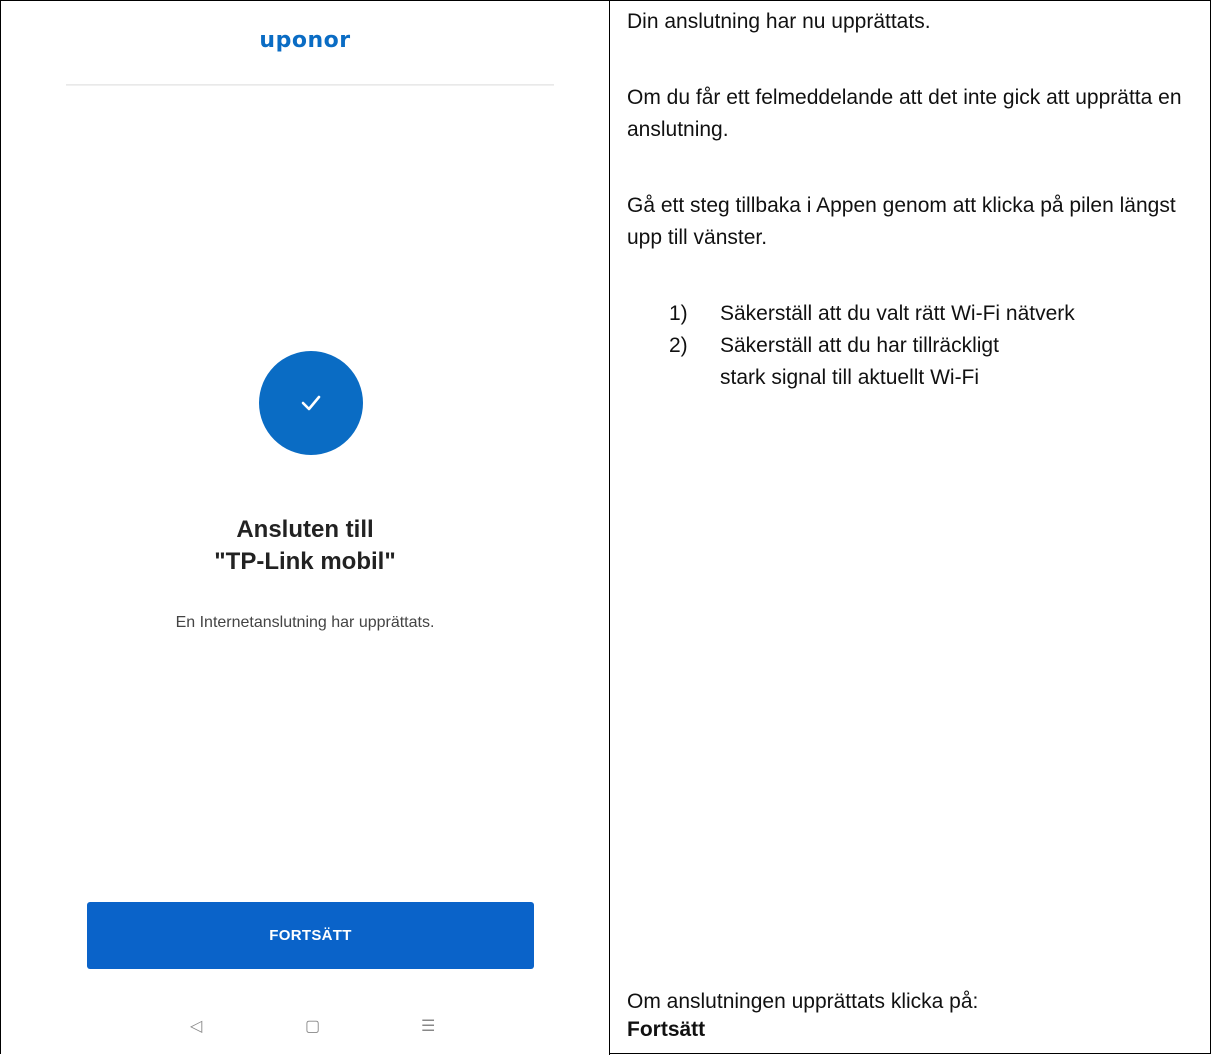  What do you see at coordinates (310, 85) in the screenshot?
I see `header-divider` at bounding box center [310, 85].